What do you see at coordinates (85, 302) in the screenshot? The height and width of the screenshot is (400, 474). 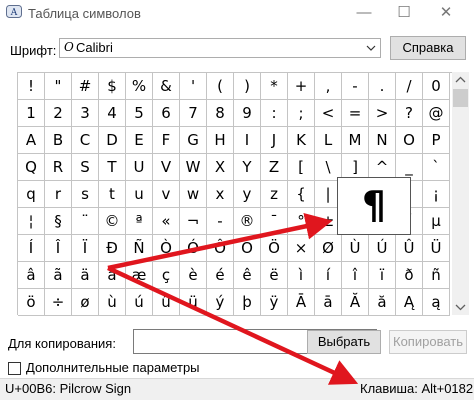 I see `char-cell: ø` at bounding box center [85, 302].